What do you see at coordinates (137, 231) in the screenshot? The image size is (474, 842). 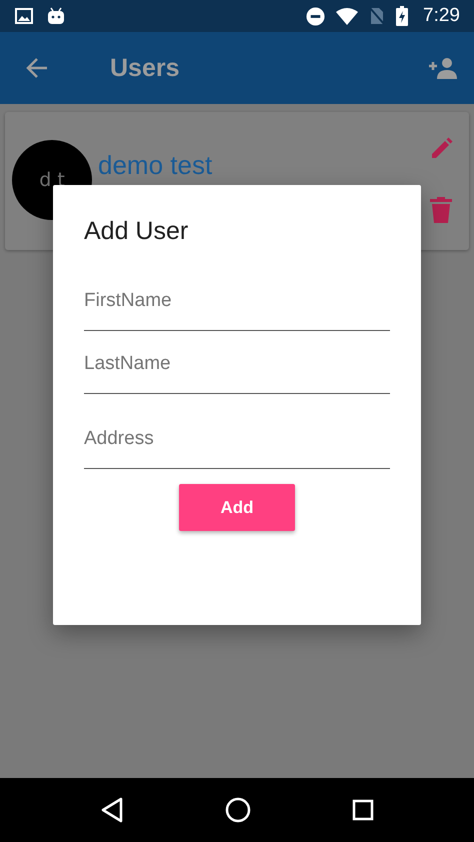 I see `dialog-title: Add User` at bounding box center [137, 231].